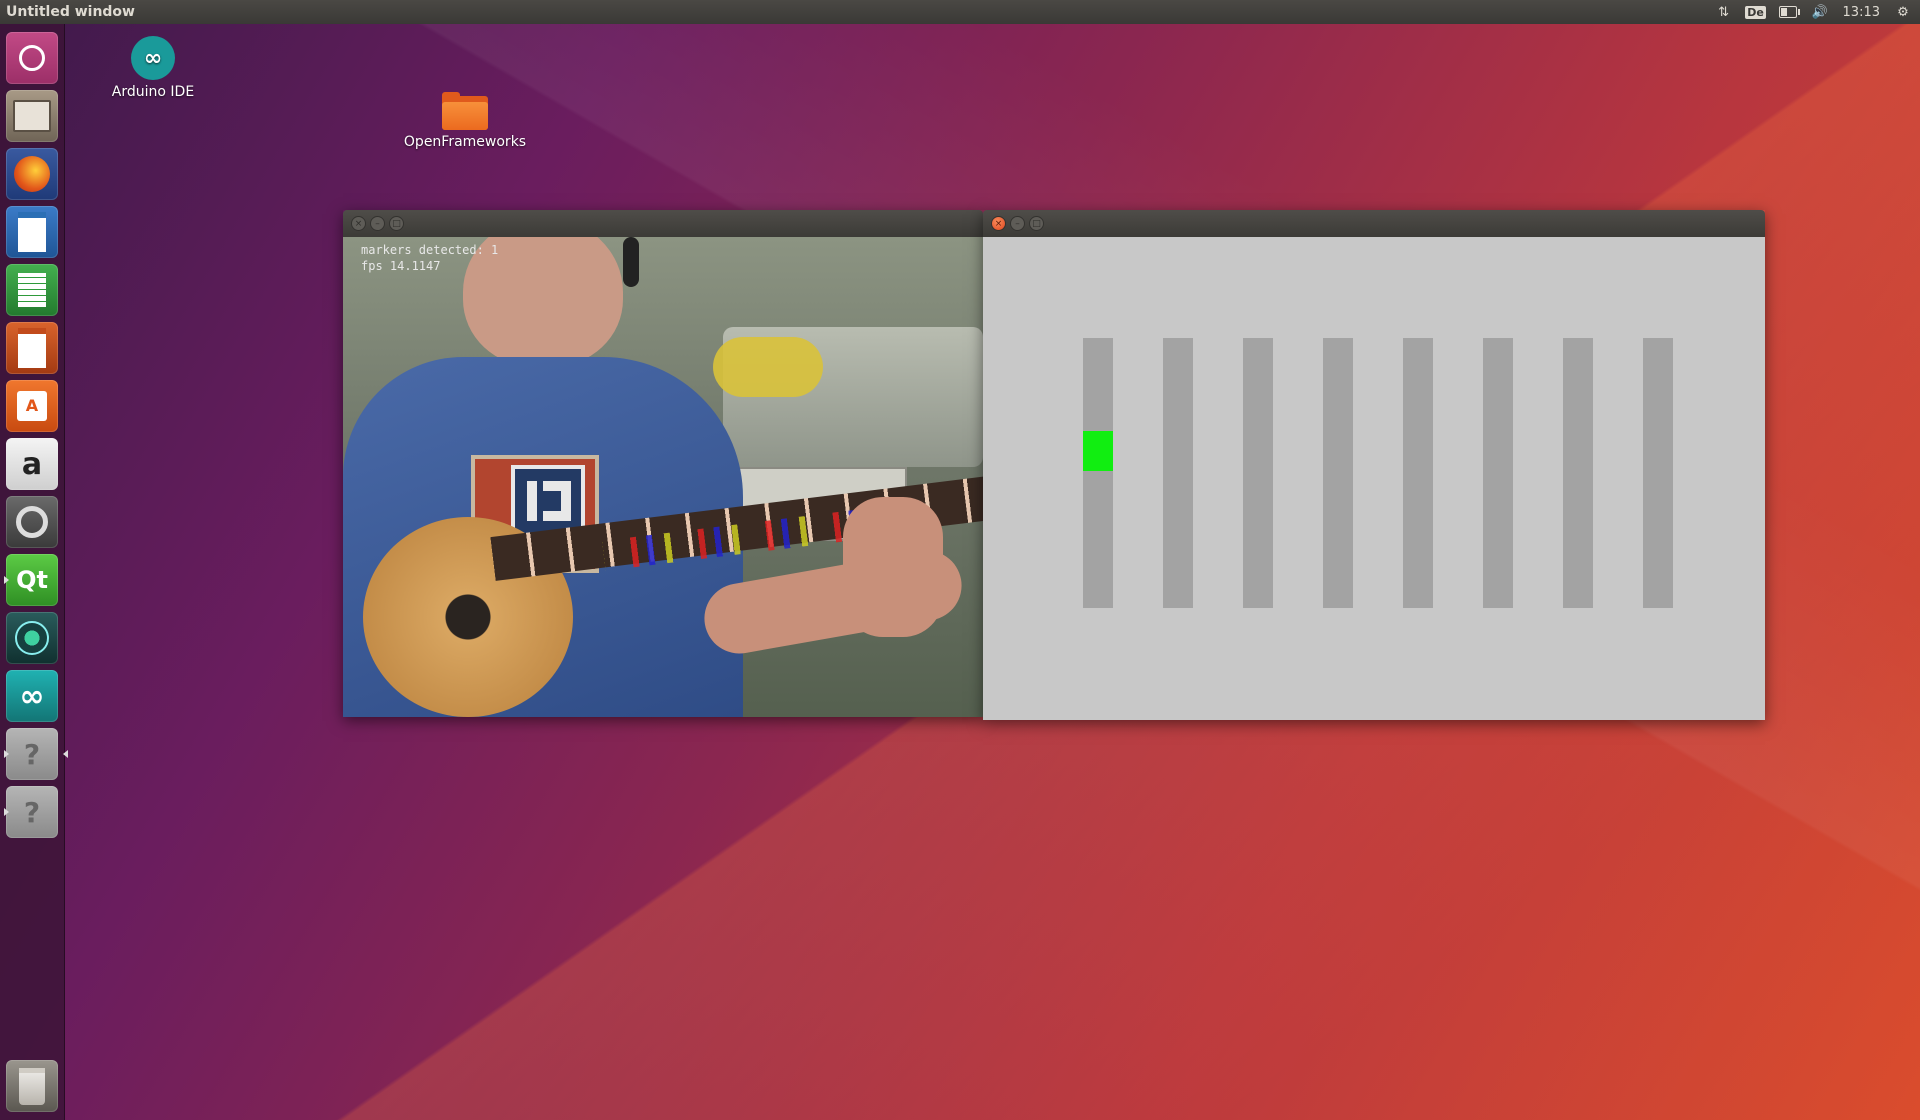  Describe the element at coordinates (465, 111) in the screenshot. I see `folder-icon` at that location.